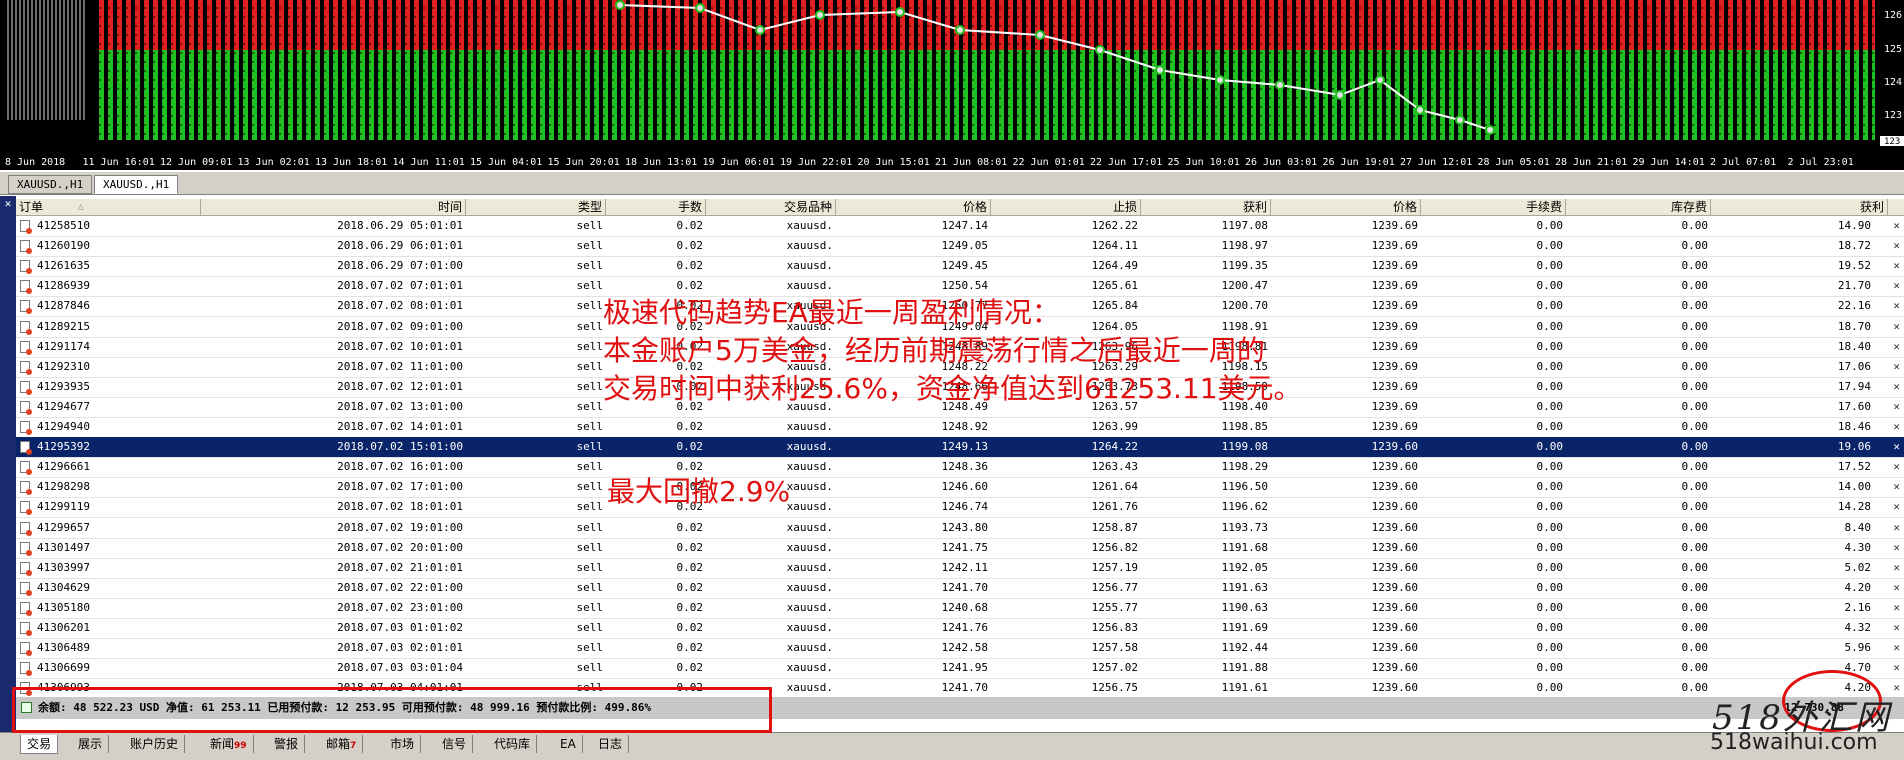 This screenshot has width=1904, height=760. I want to click on tab-6: 市场, so click(403, 744).